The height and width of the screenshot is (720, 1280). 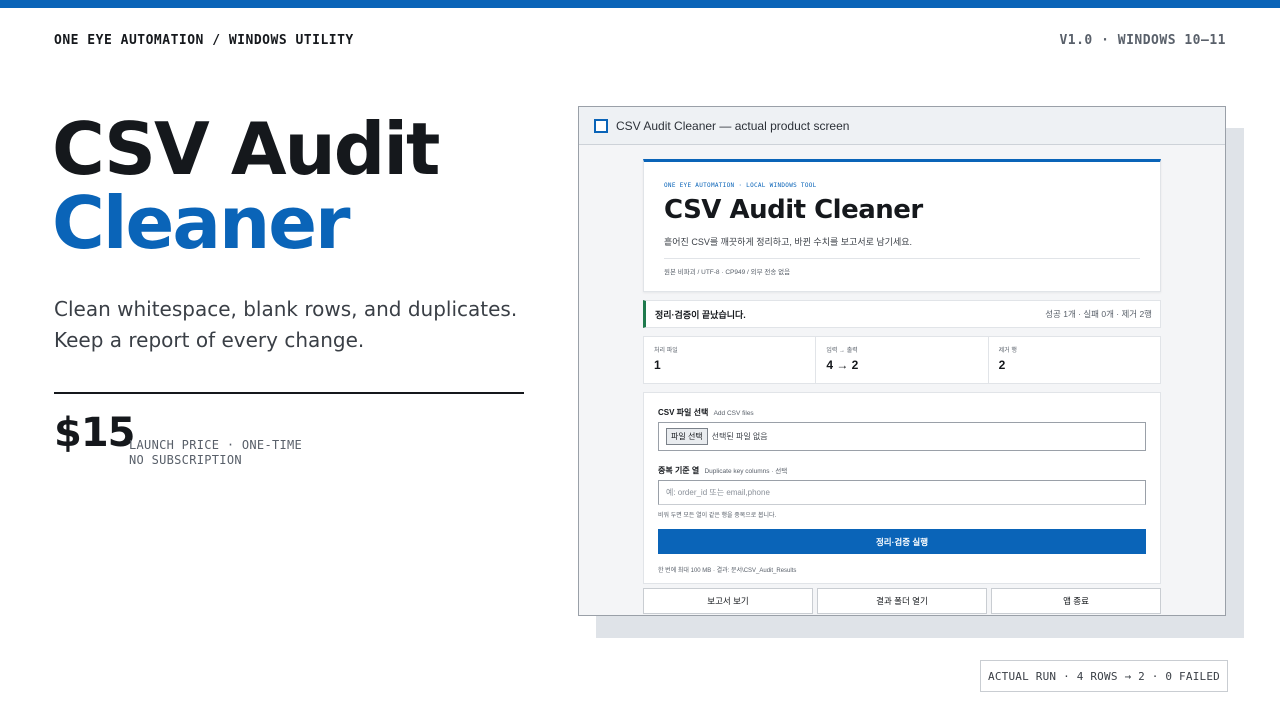 What do you see at coordinates (700, 314) in the screenshot?
I see `status-message: 정리·검증이 끝났습니다.` at bounding box center [700, 314].